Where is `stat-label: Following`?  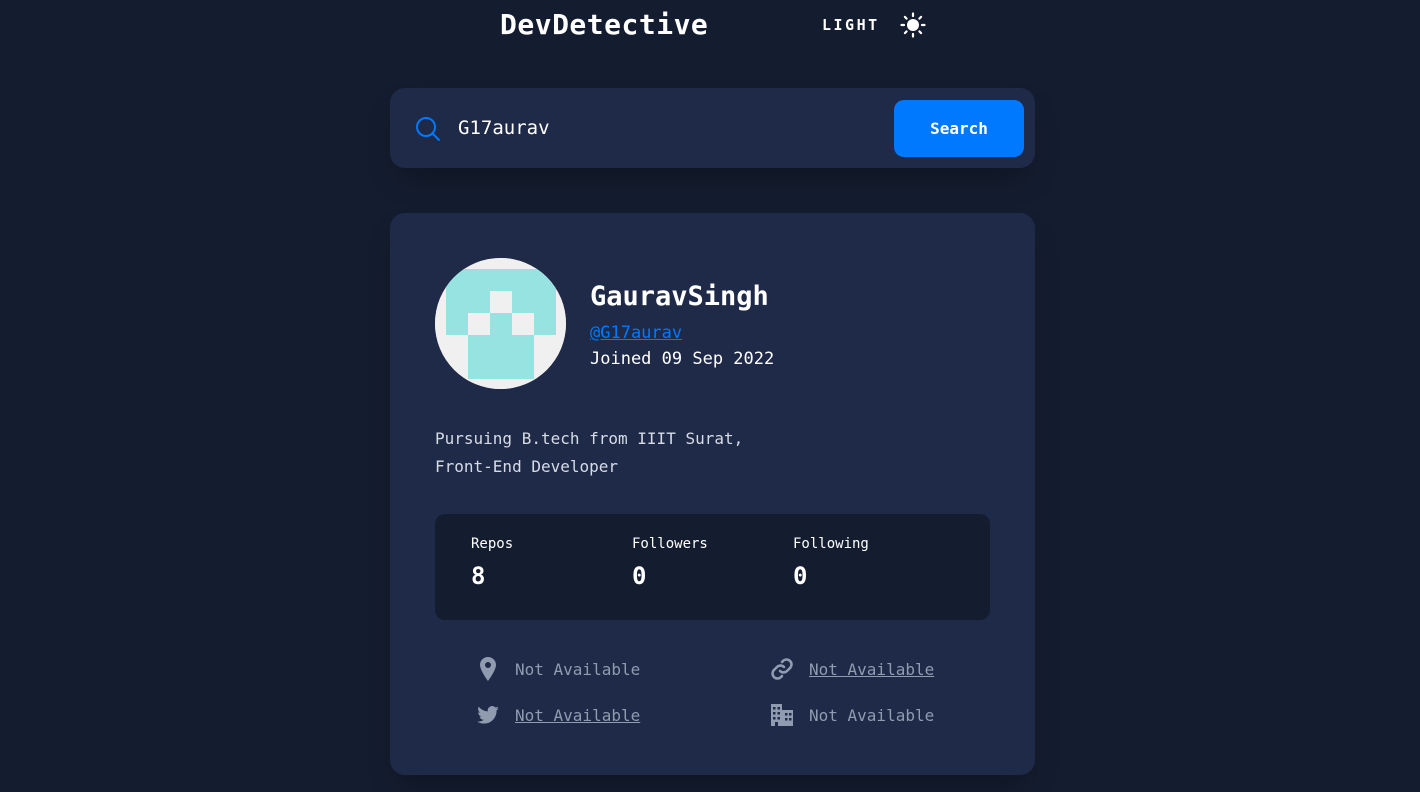 stat-label: Following is located at coordinates (831, 544).